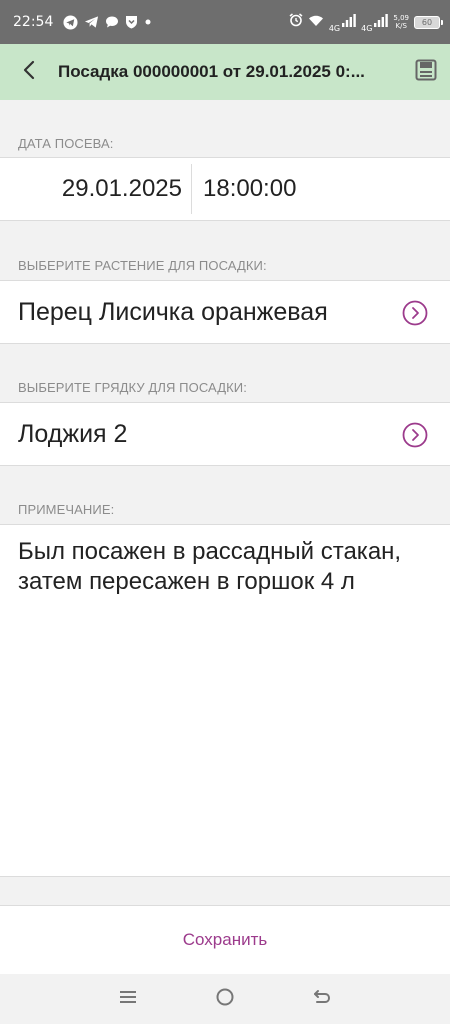 This screenshot has height=1024, width=450. I want to click on home-button, so click(225, 999).